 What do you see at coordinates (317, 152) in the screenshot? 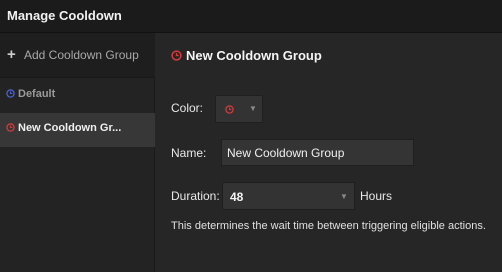
I see `name-field` at bounding box center [317, 152].